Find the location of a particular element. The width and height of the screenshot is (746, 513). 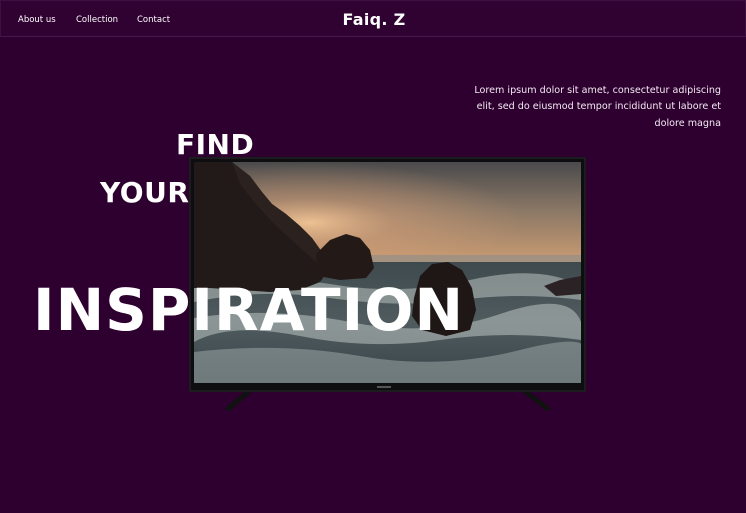

tv-stand-right is located at coordinates (537, 401).